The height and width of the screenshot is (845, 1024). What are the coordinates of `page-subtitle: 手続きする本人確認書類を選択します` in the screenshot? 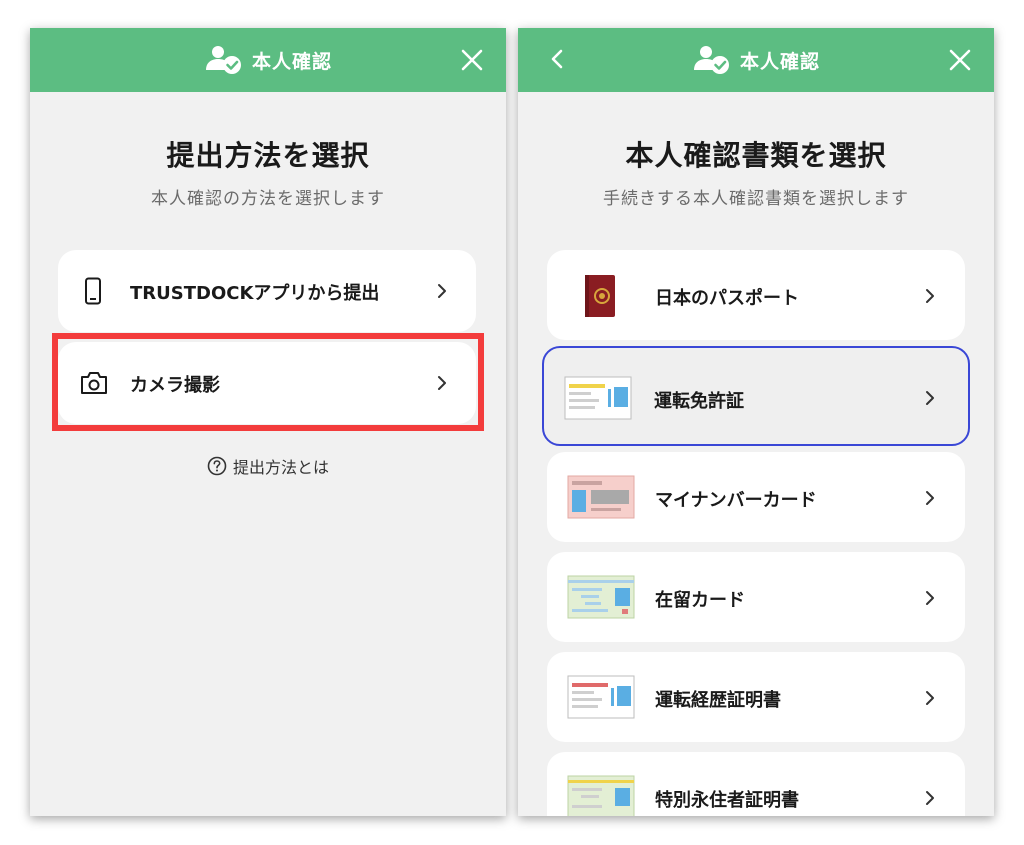 It's located at (756, 199).